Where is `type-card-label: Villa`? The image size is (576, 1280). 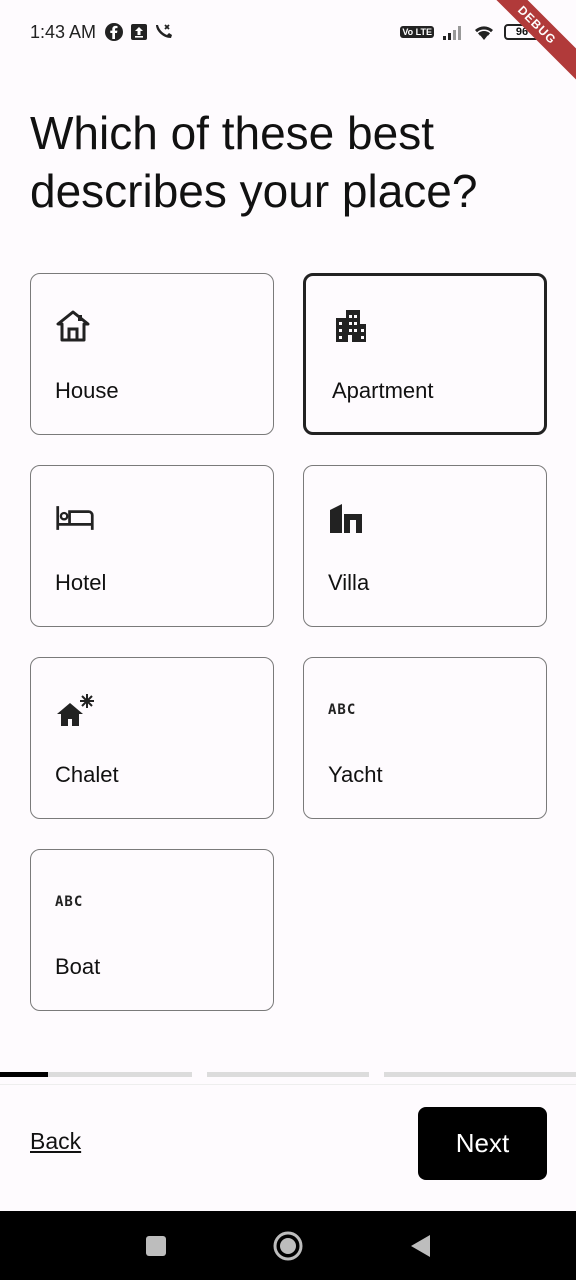 type-card-label: Villa is located at coordinates (349, 582).